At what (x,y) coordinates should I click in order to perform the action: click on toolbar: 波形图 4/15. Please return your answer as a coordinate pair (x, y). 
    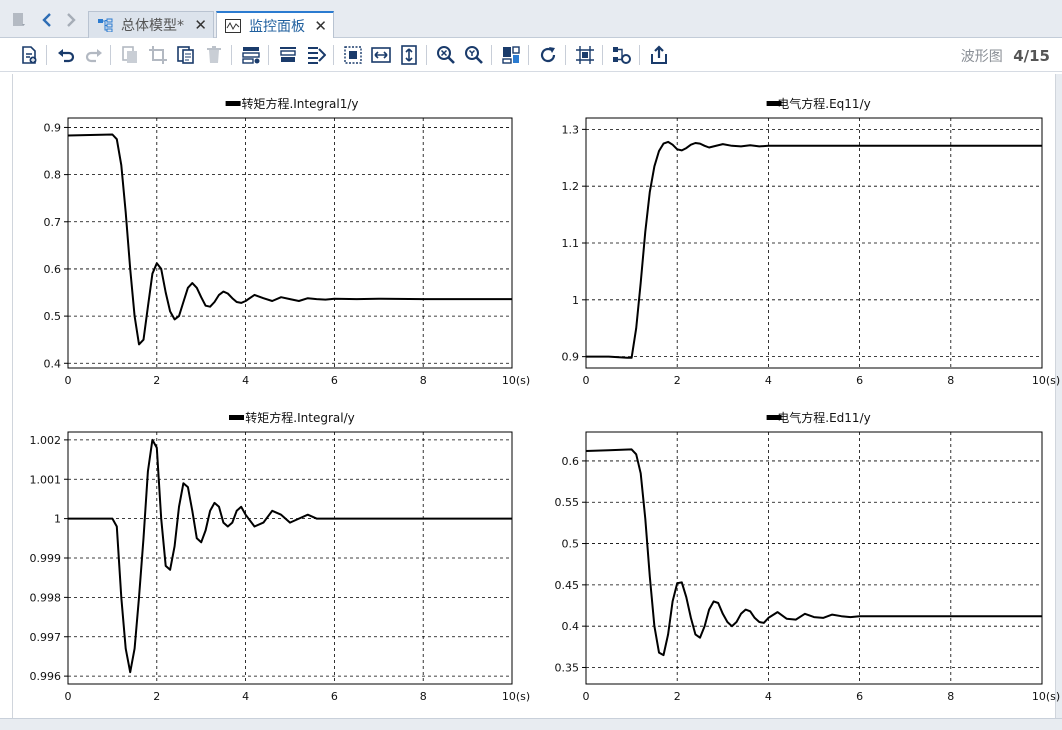
    Looking at the image, I should click on (531, 55).